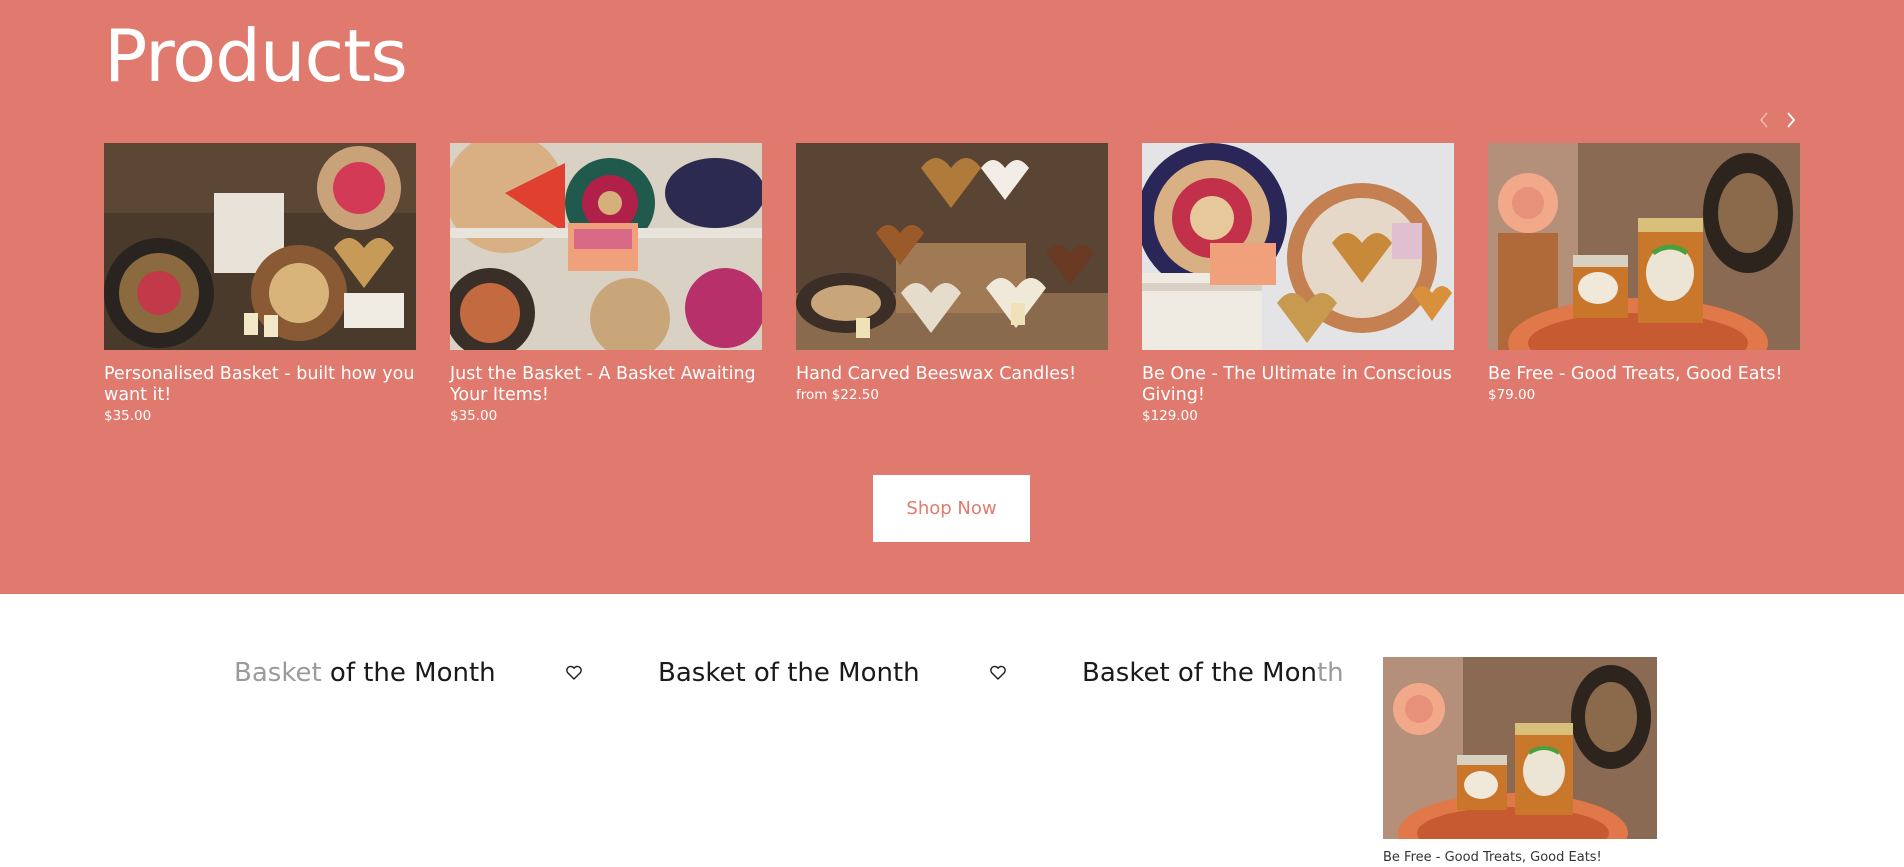  Describe the element at coordinates (256, 56) in the screenshot. I see `section-title: Products` at that location.